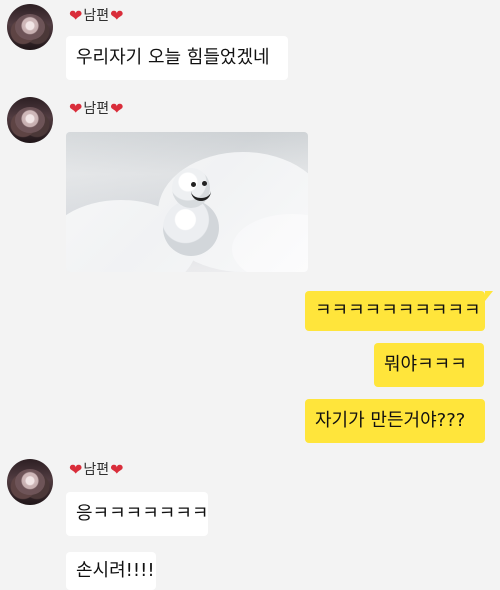  I want to click on message-text: 뭐야ㅋㅋㅋ, so click(425, 364).